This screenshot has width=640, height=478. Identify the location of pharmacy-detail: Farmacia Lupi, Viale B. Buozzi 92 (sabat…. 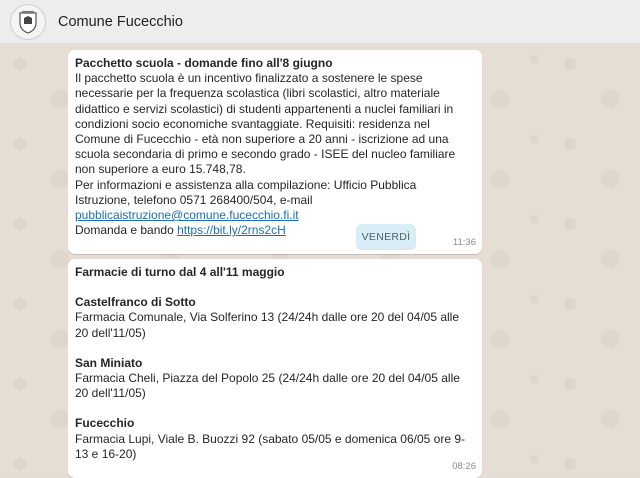
(270, 446).